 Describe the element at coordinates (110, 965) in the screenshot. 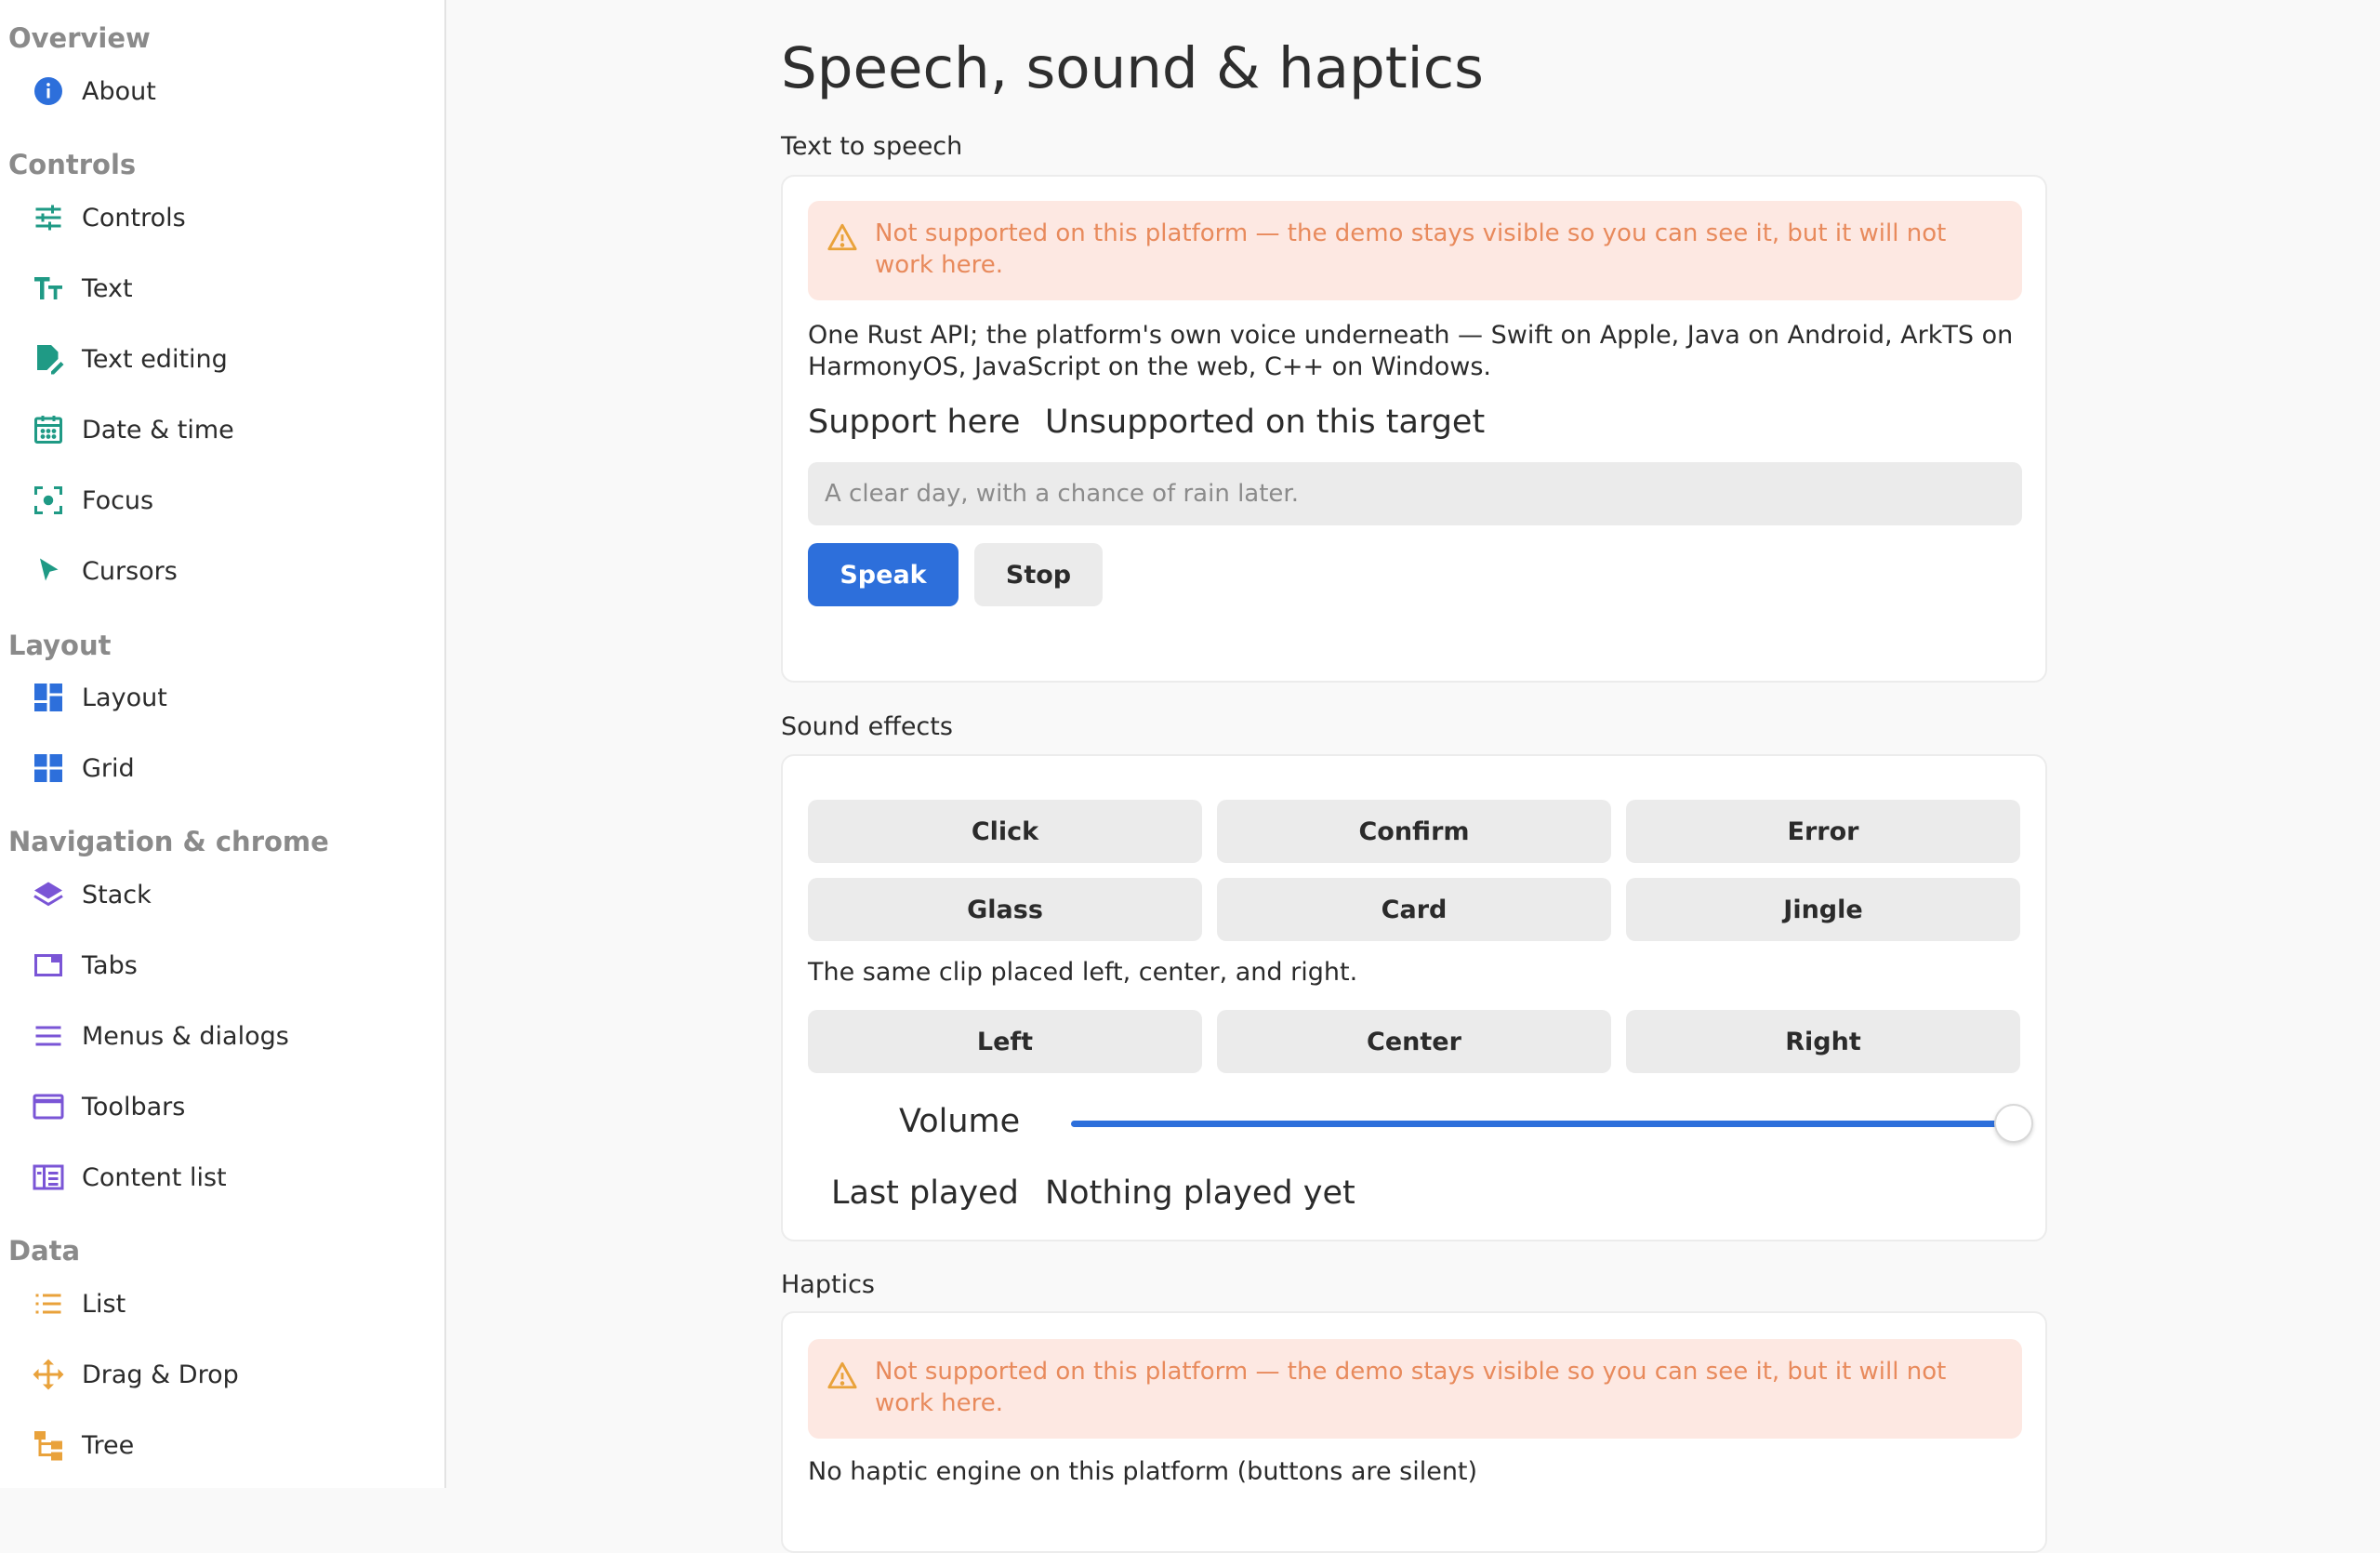

I see `sidebar-item-label: Tabs` at that location.